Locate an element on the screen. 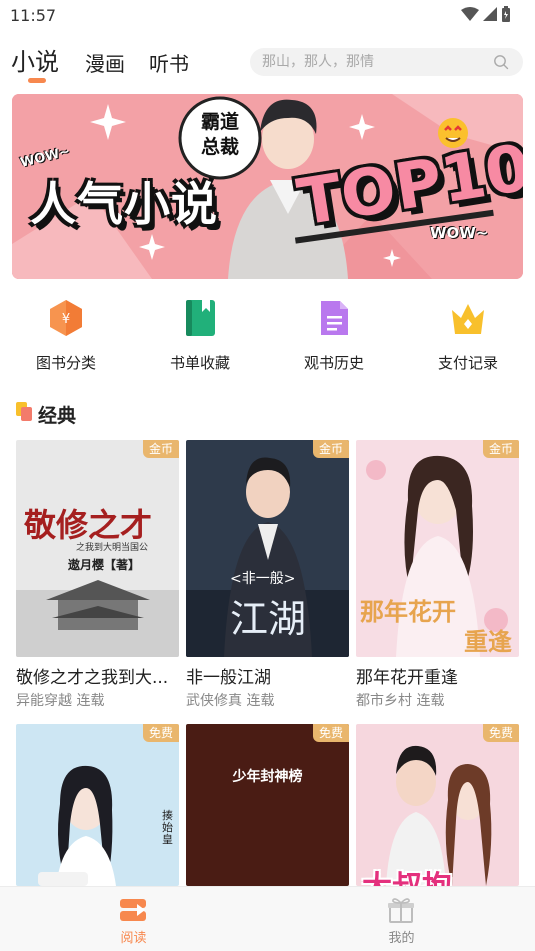 The width and height of the screenshot is (535, 951). book-cover-title: 少年封神榜 is located at coordinates (267, 777).